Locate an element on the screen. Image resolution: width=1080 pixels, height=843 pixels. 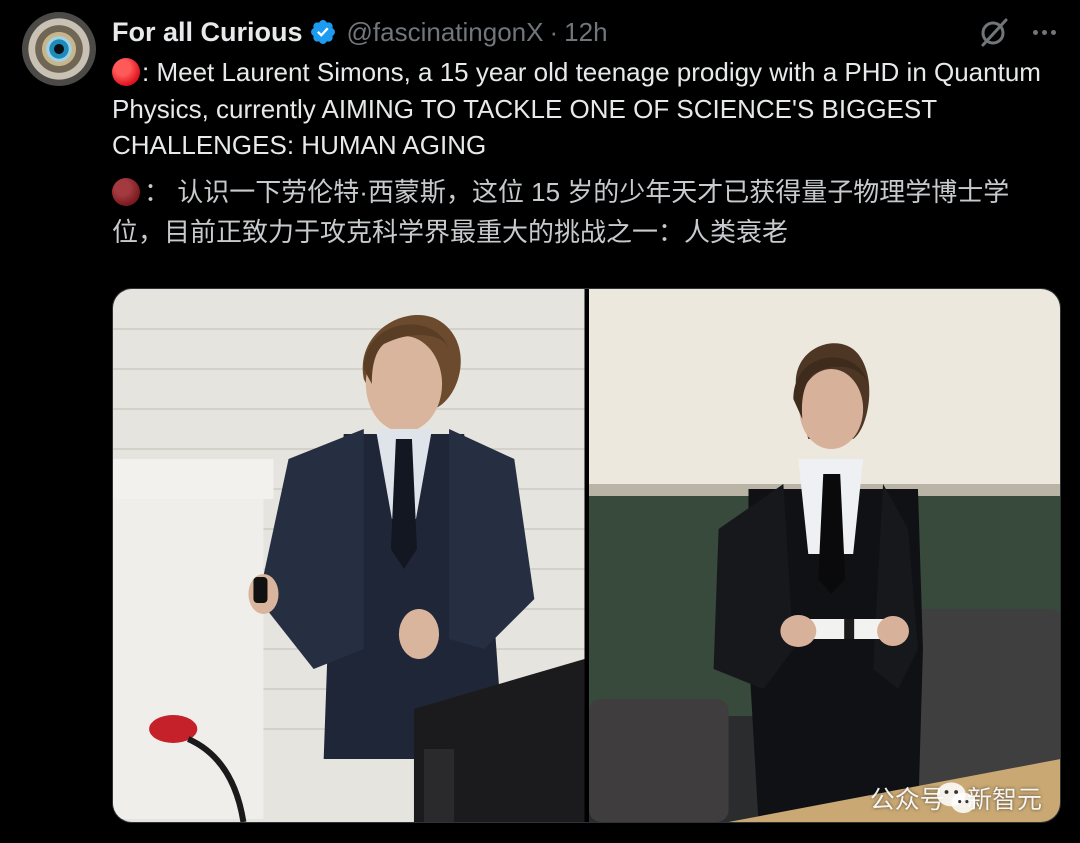
tweet-header: For all Curious @fascinatingonX · 12h is located at coordinates (360, 32).